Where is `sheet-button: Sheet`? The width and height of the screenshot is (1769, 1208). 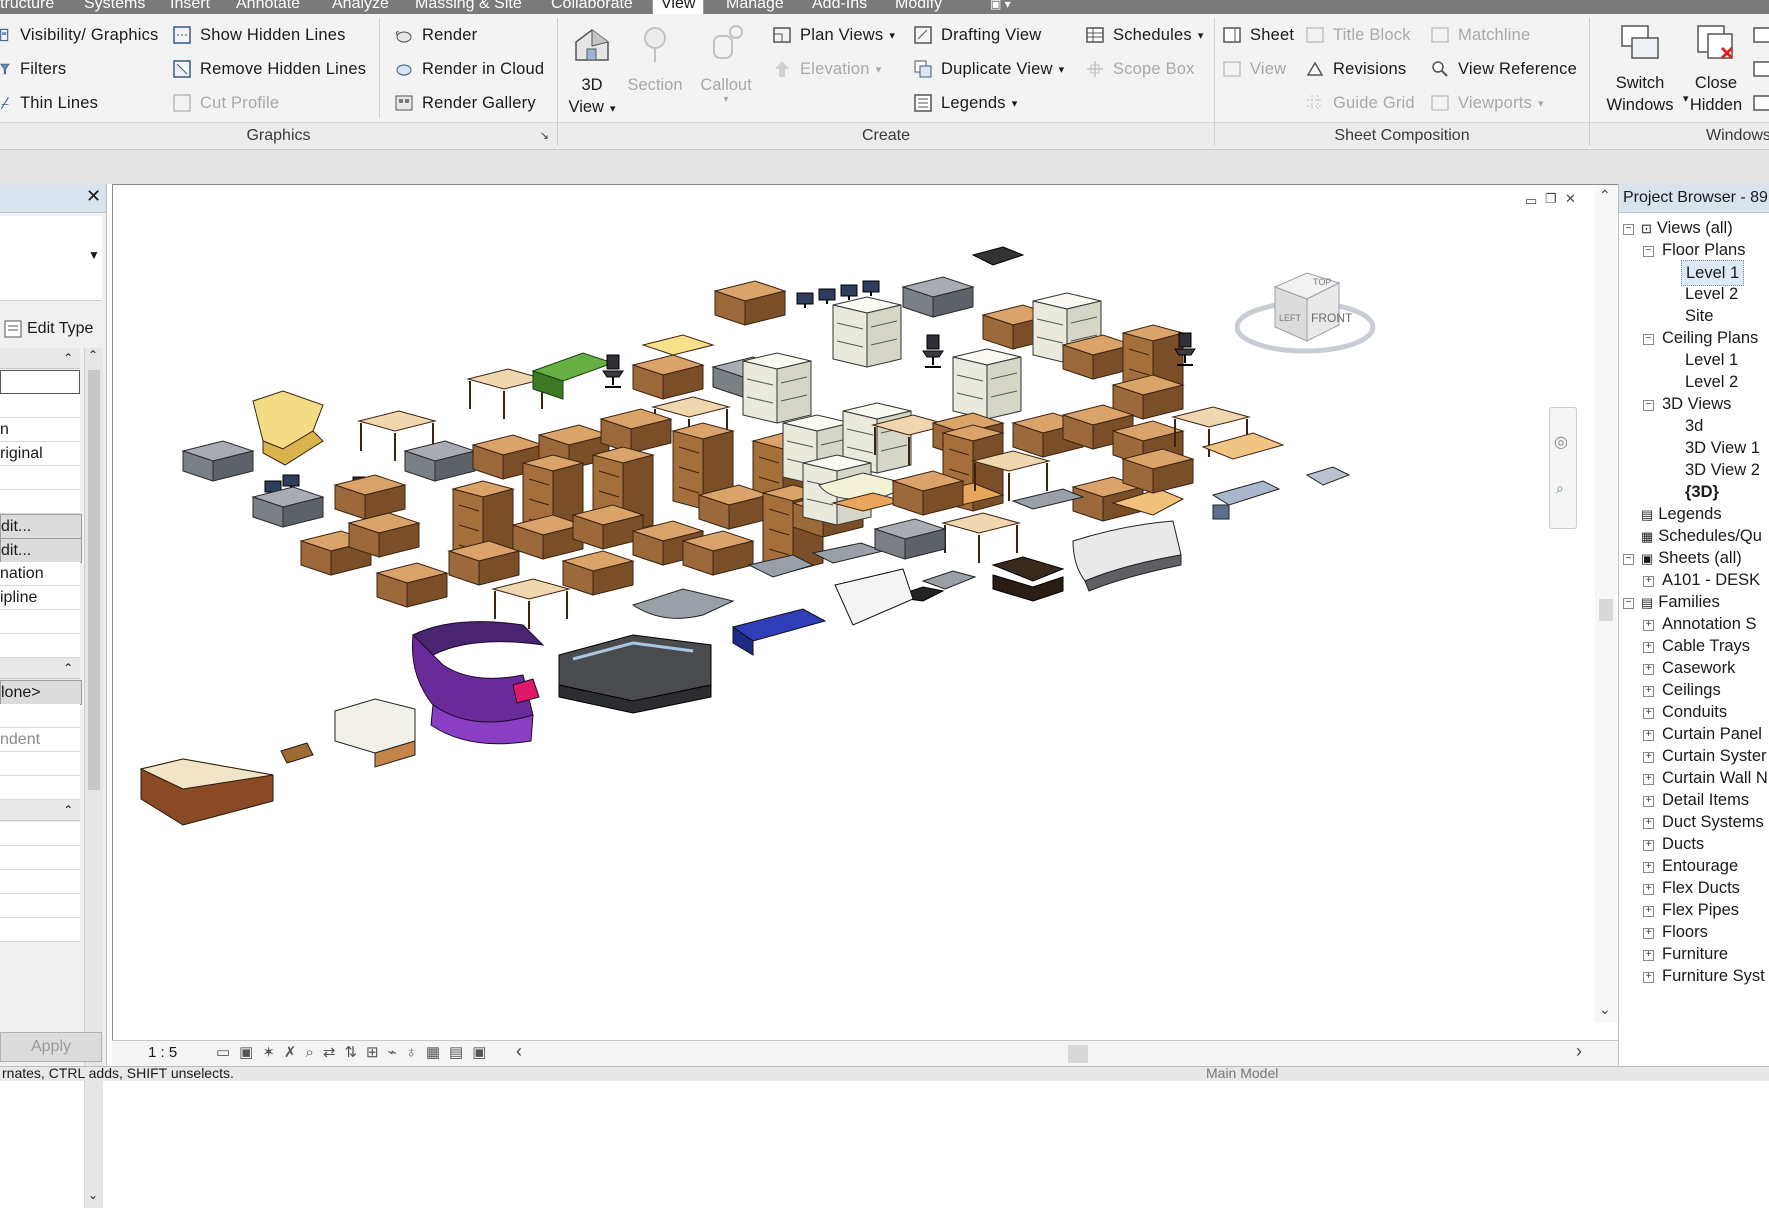
sheet-button: Sheet is located at coordinates (1258, 35).